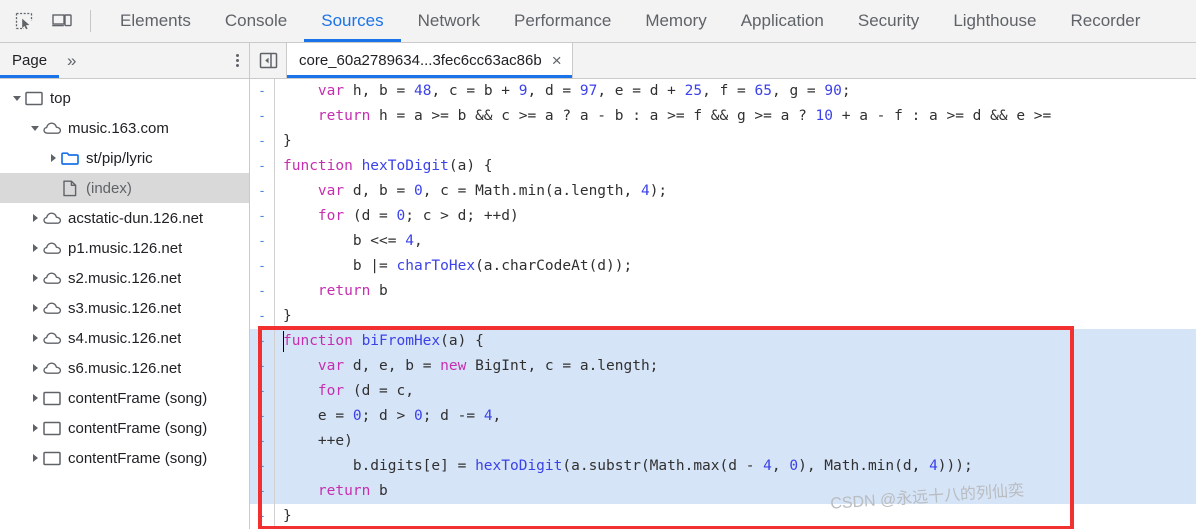 The image size is (1196, 529). I want to click on device-toolbar-icon, so click(62, 21).